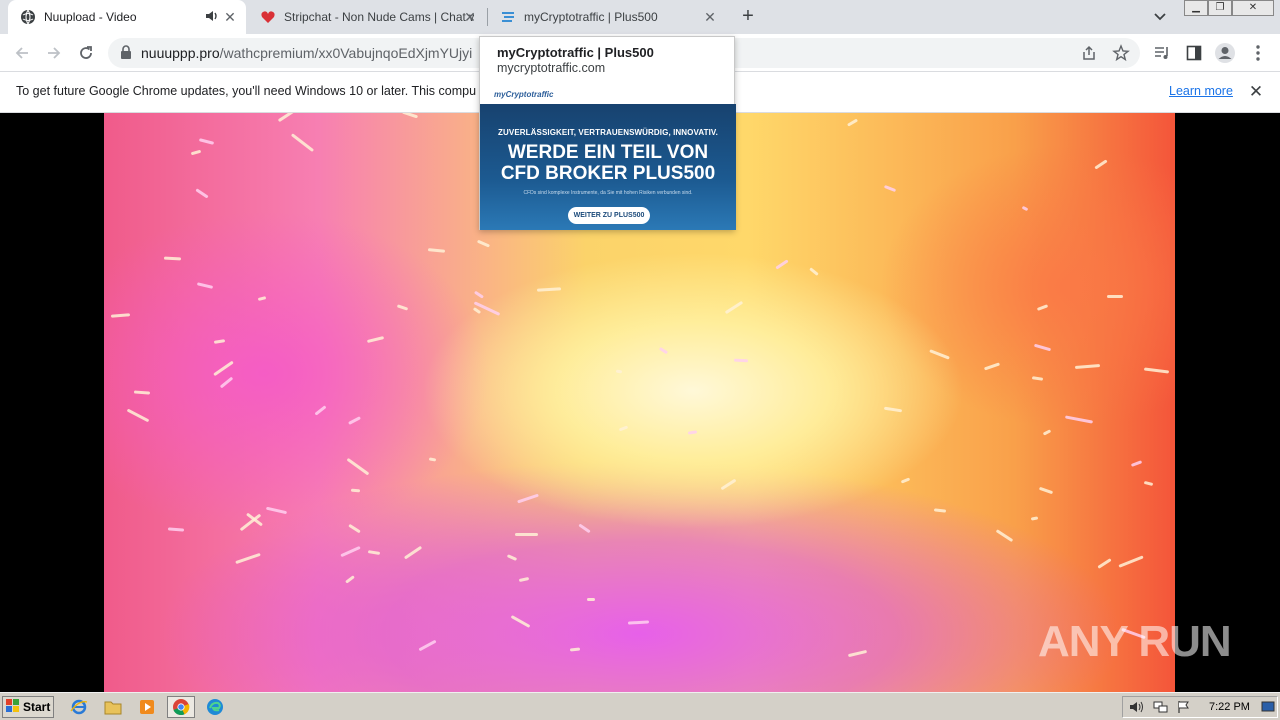  Describe the element at coordinates (1184, 709) in the screenshot. I see `flag-icon` at that location.